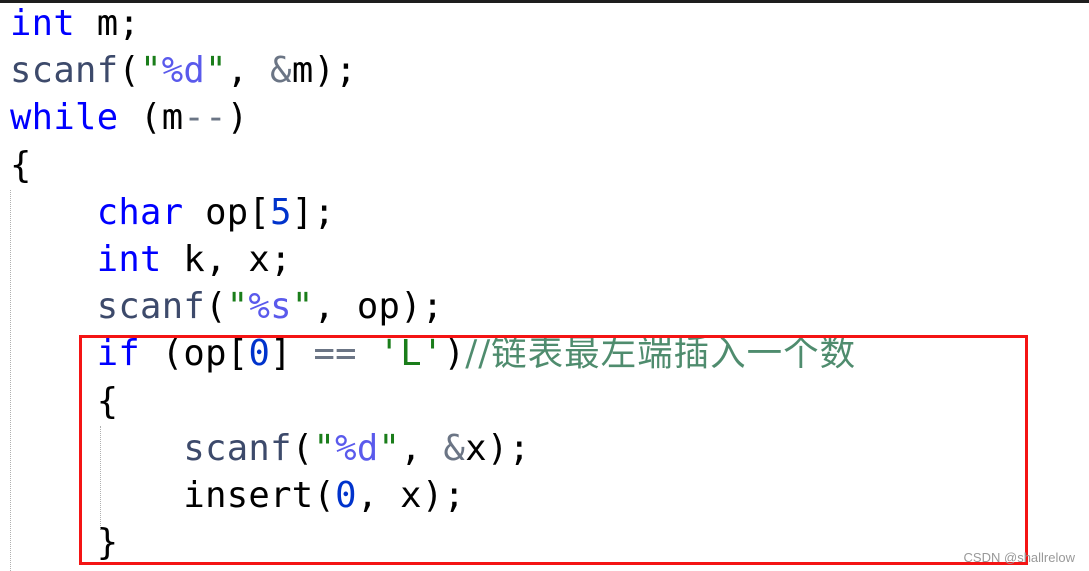 This screenshot has width=1089, height=571. Describe the element at coordinates (313, 212) in the screenshot. I see `code-token: ];` at that location.